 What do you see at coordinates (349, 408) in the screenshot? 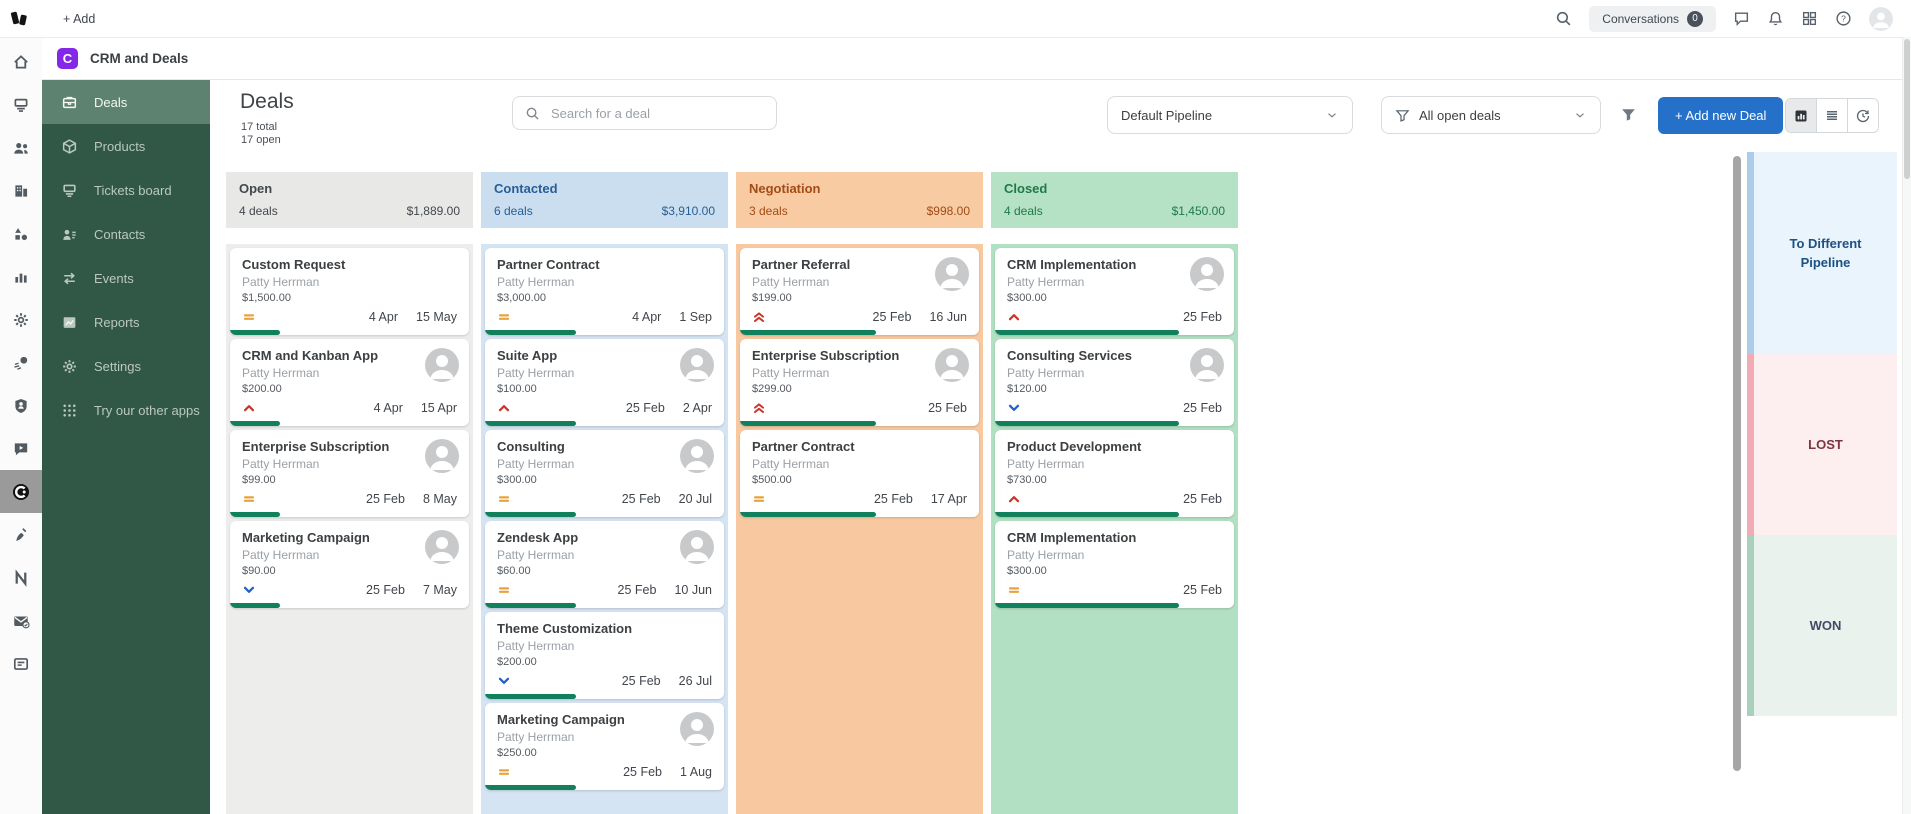
I see `deal-meta: 4 Apr 15 Apr` at bounding box center [349, 408].